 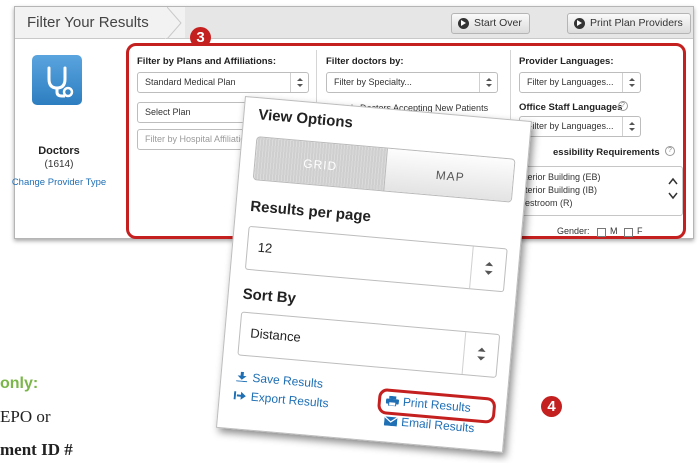 I want to click on doctors-filter-title: Filter doctors by:, so click(x=365, y=61).